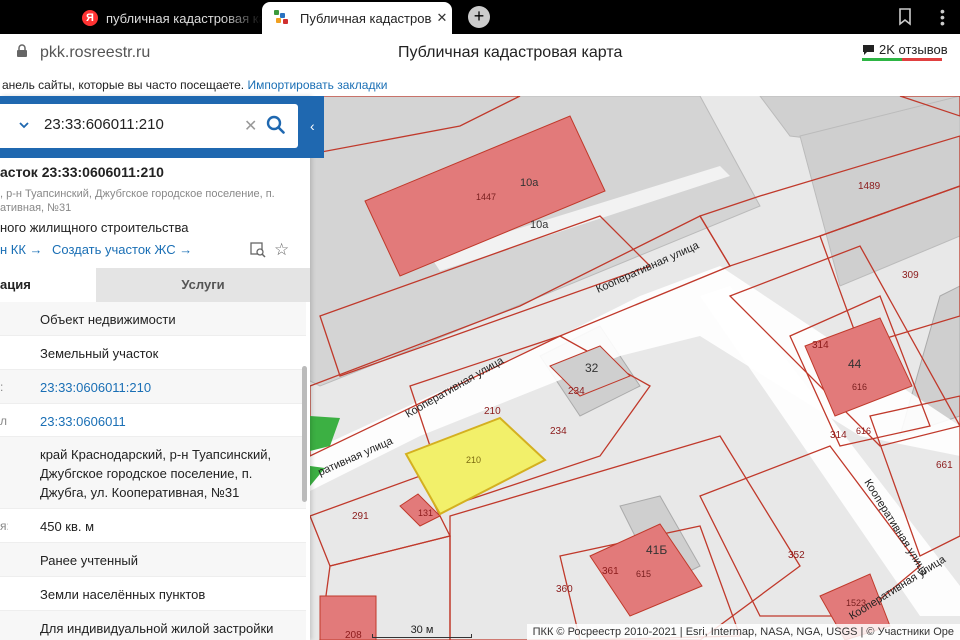 The image size is (960, 640). I want to click on chevron-down-icon, so click(24, 125).